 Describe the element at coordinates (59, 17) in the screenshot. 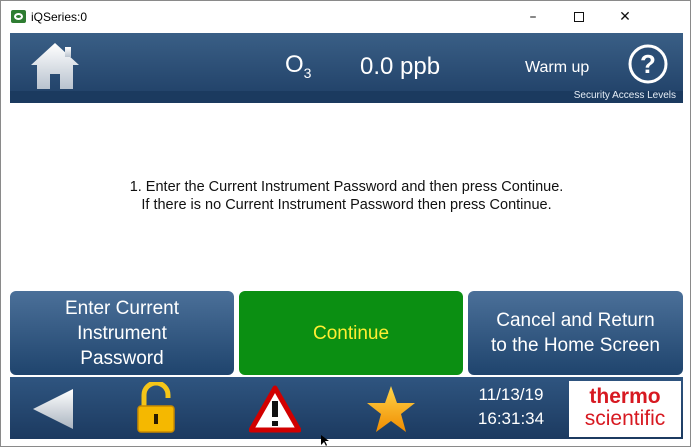

I see `window-title: iQSeries:0` at that location.